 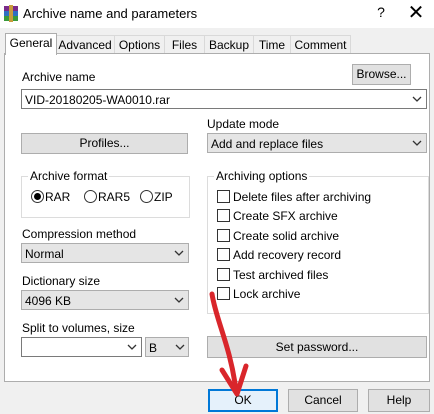 I want to click on tab-advanced: Advanced, so click(x=85, y=44).